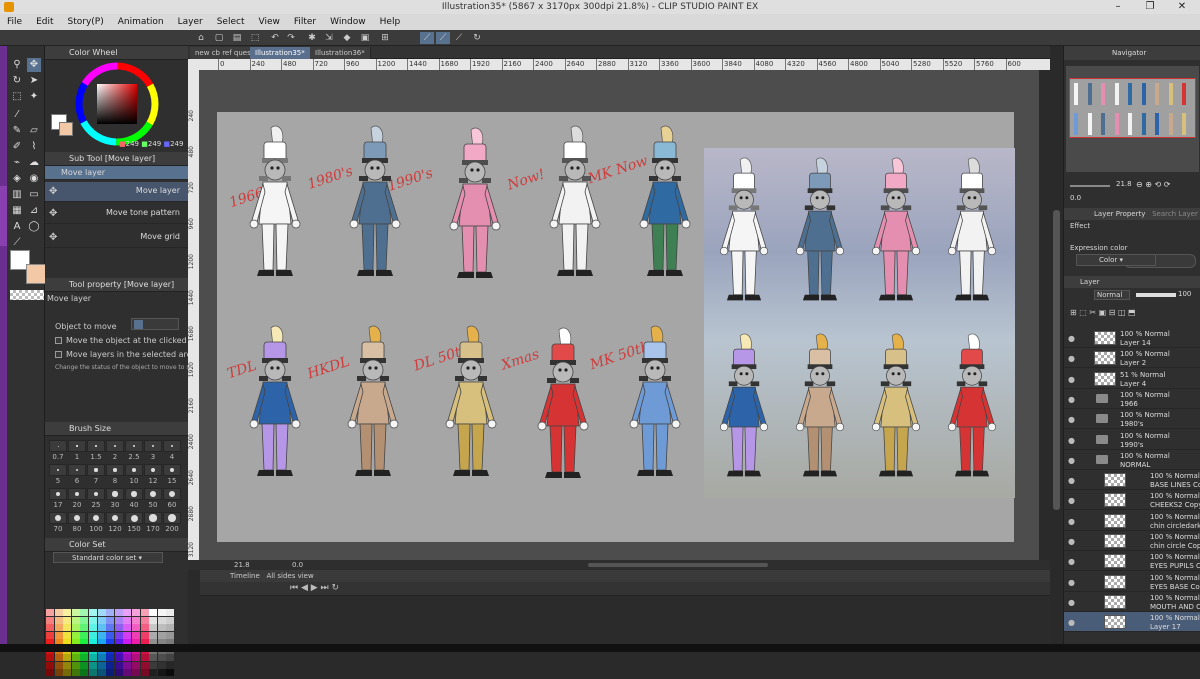 This screenshot has width=1200, height=679. I want to click on transform-icon: ⇲, so click(329, 38).